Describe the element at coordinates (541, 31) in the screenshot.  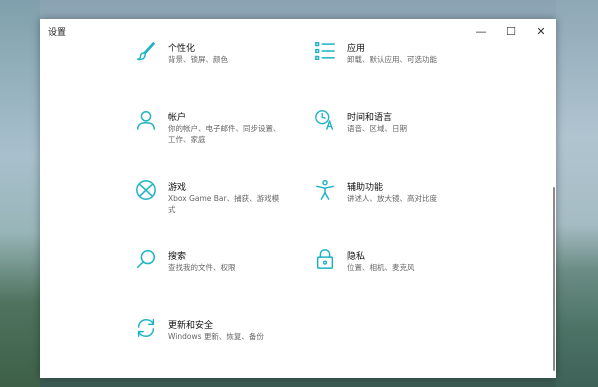
I see `close-button: ✕` at that location.